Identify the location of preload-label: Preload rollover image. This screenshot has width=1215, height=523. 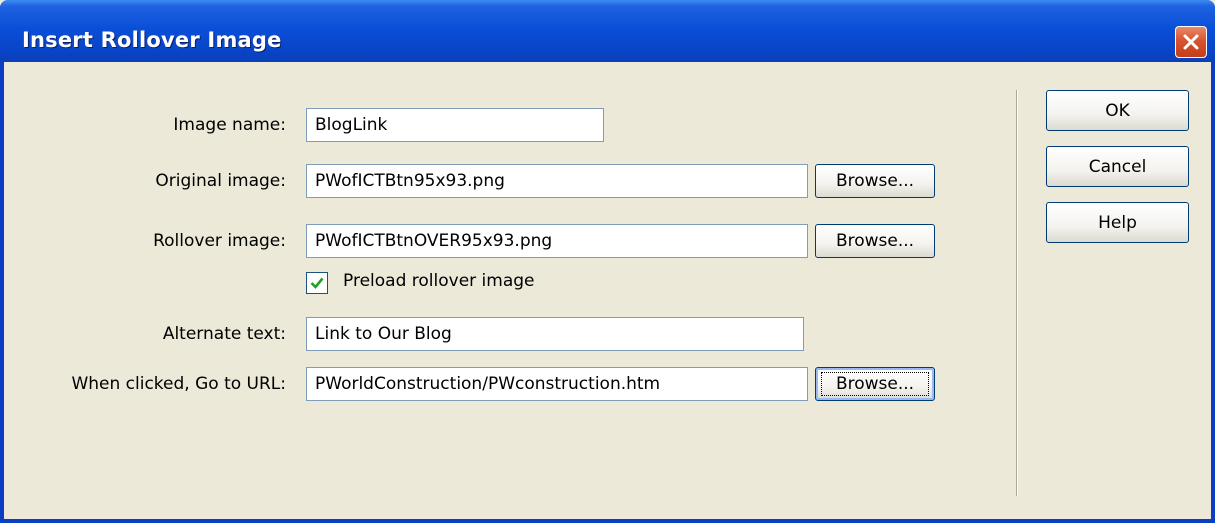
(439, 281).